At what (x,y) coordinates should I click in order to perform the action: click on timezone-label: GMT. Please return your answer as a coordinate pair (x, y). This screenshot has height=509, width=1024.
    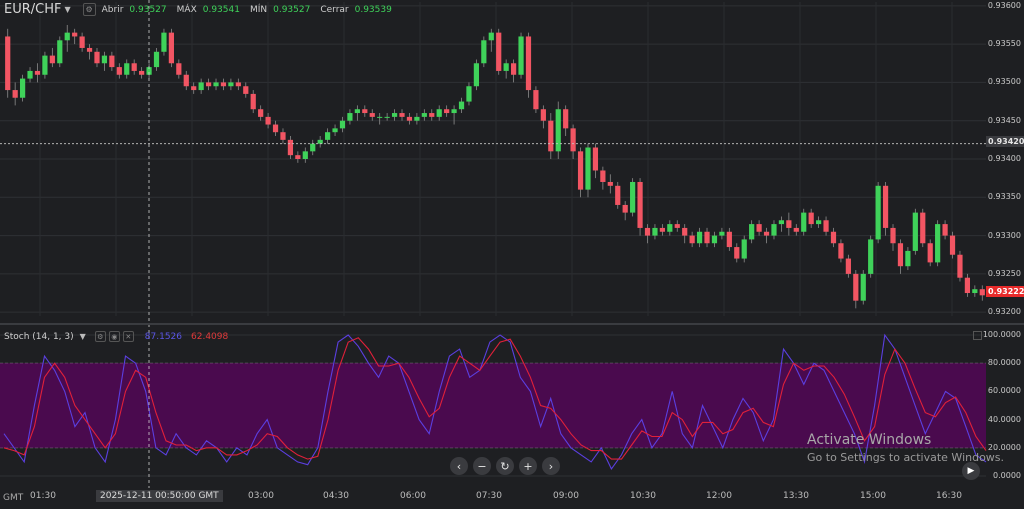
    Looking at the image, I should click on (13, 498).